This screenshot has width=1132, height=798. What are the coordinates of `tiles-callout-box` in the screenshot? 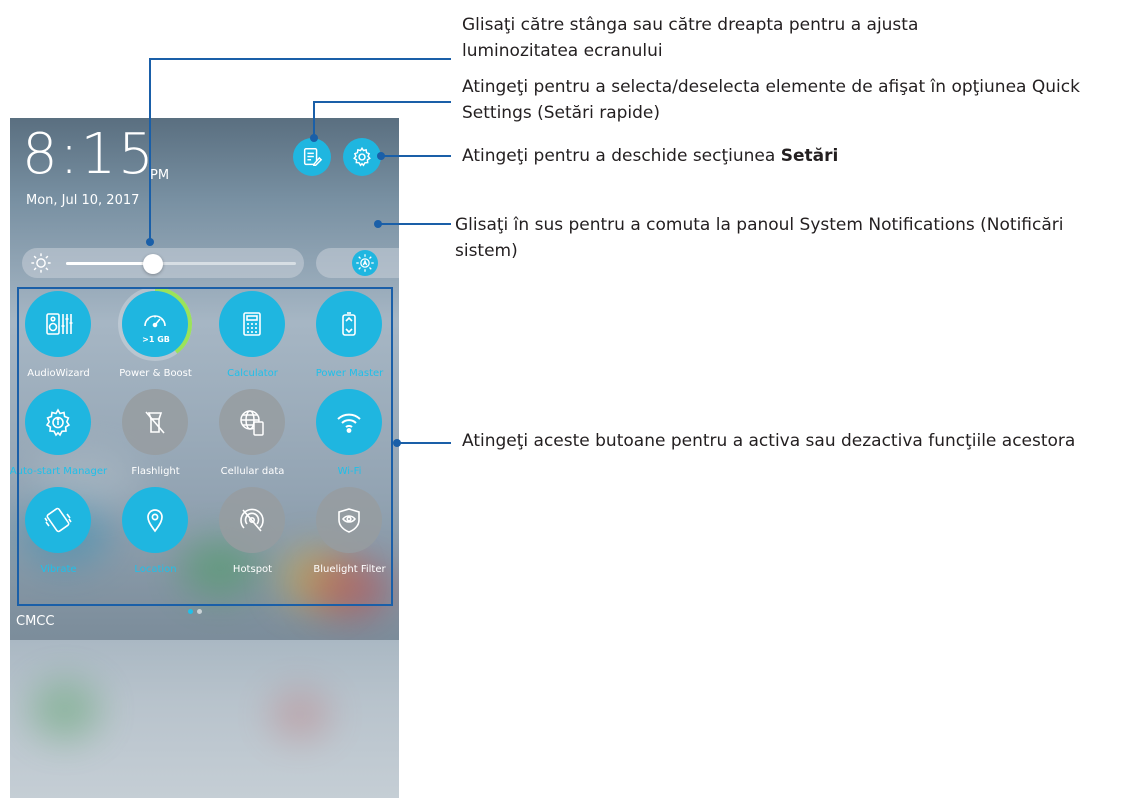 It's located at (205, 446).